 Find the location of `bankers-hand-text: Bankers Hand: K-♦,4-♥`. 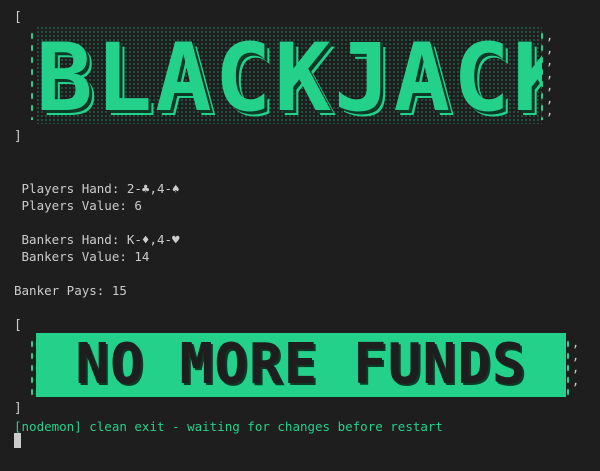

bankers-hand-text: Bankers Hand: K-♦,4-♥ is located at coordinates (97, 239).